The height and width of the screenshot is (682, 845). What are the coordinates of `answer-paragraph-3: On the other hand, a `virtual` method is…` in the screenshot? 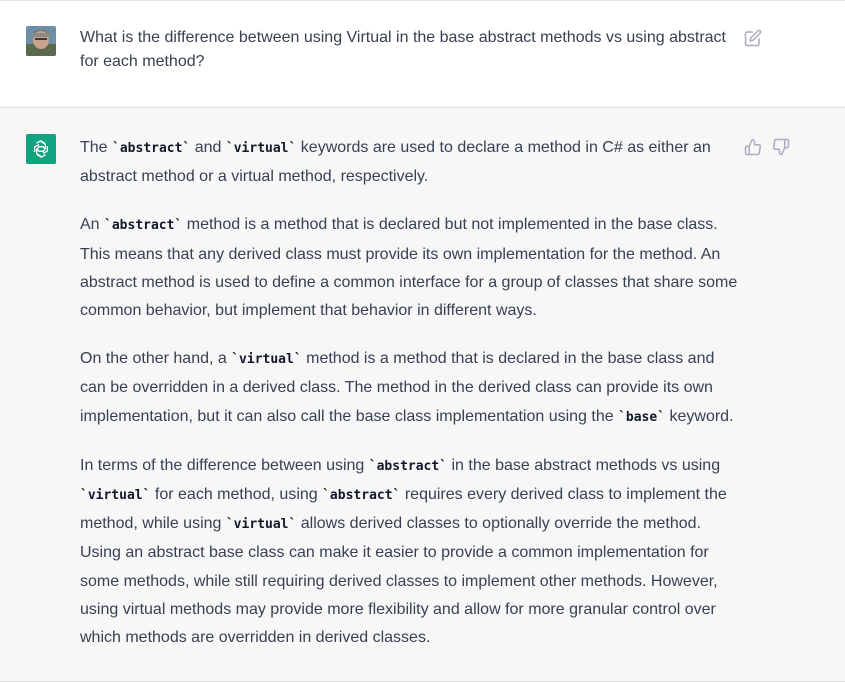 It's located at (407, 387).